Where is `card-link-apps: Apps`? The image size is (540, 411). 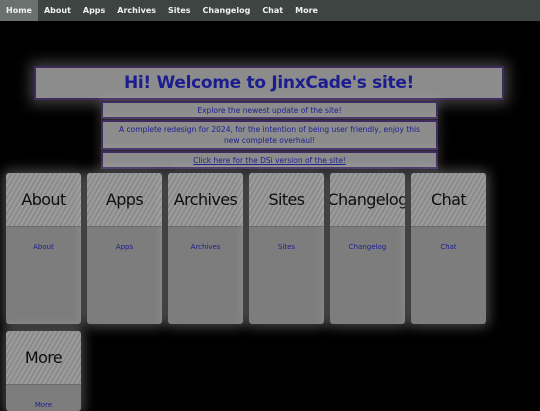
card-link-apps: Apps is located at coordinates (124, 247).